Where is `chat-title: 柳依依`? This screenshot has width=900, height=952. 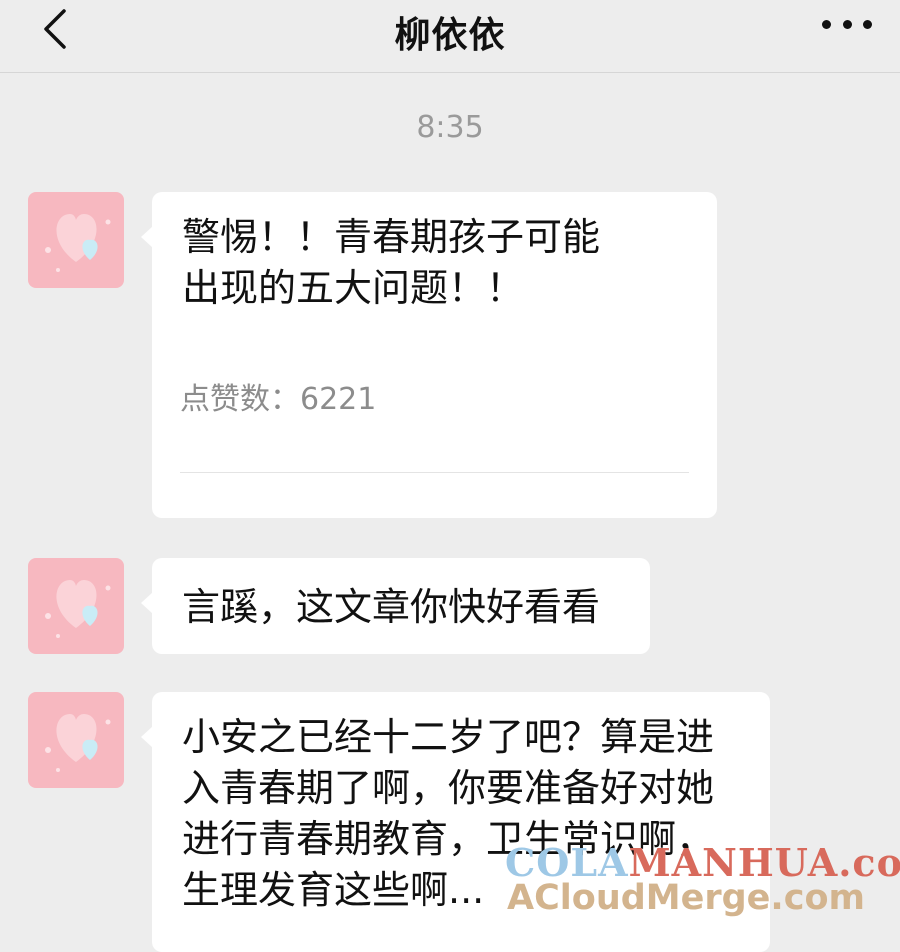
chat-title: 柳依依 is located at coordinates (450, 35).